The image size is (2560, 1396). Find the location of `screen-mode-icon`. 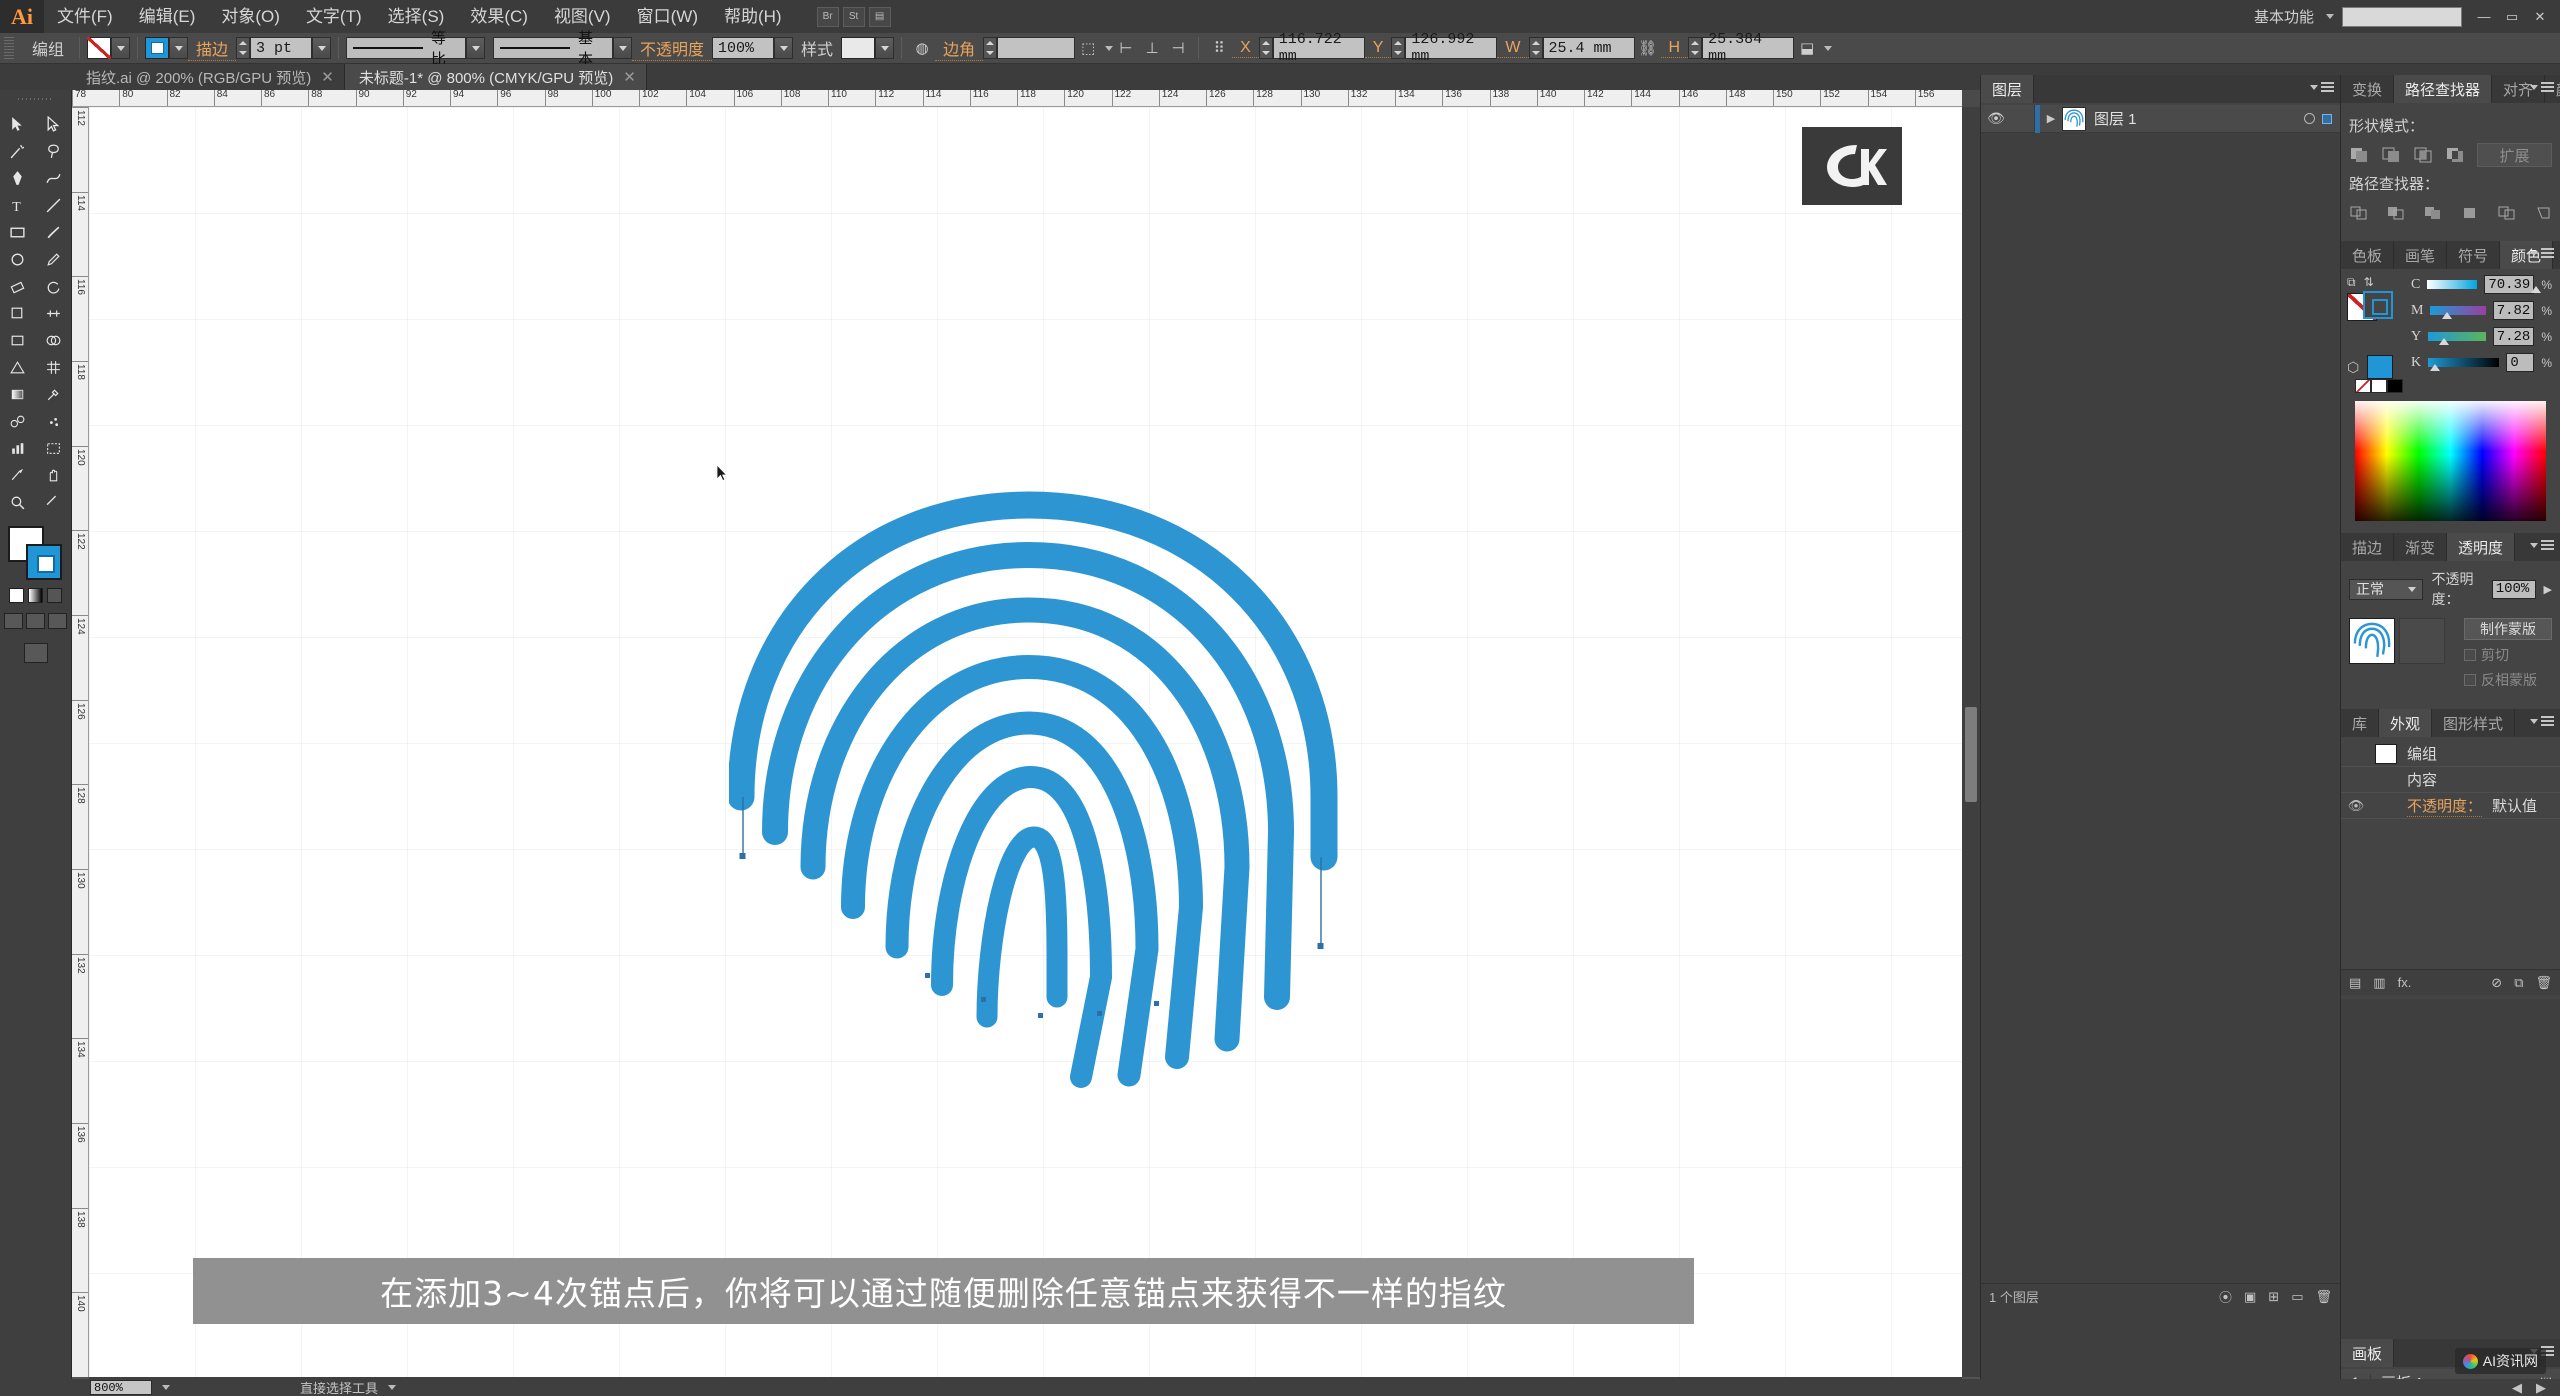

screen-mode-icon is located at coordinates (35, 653).